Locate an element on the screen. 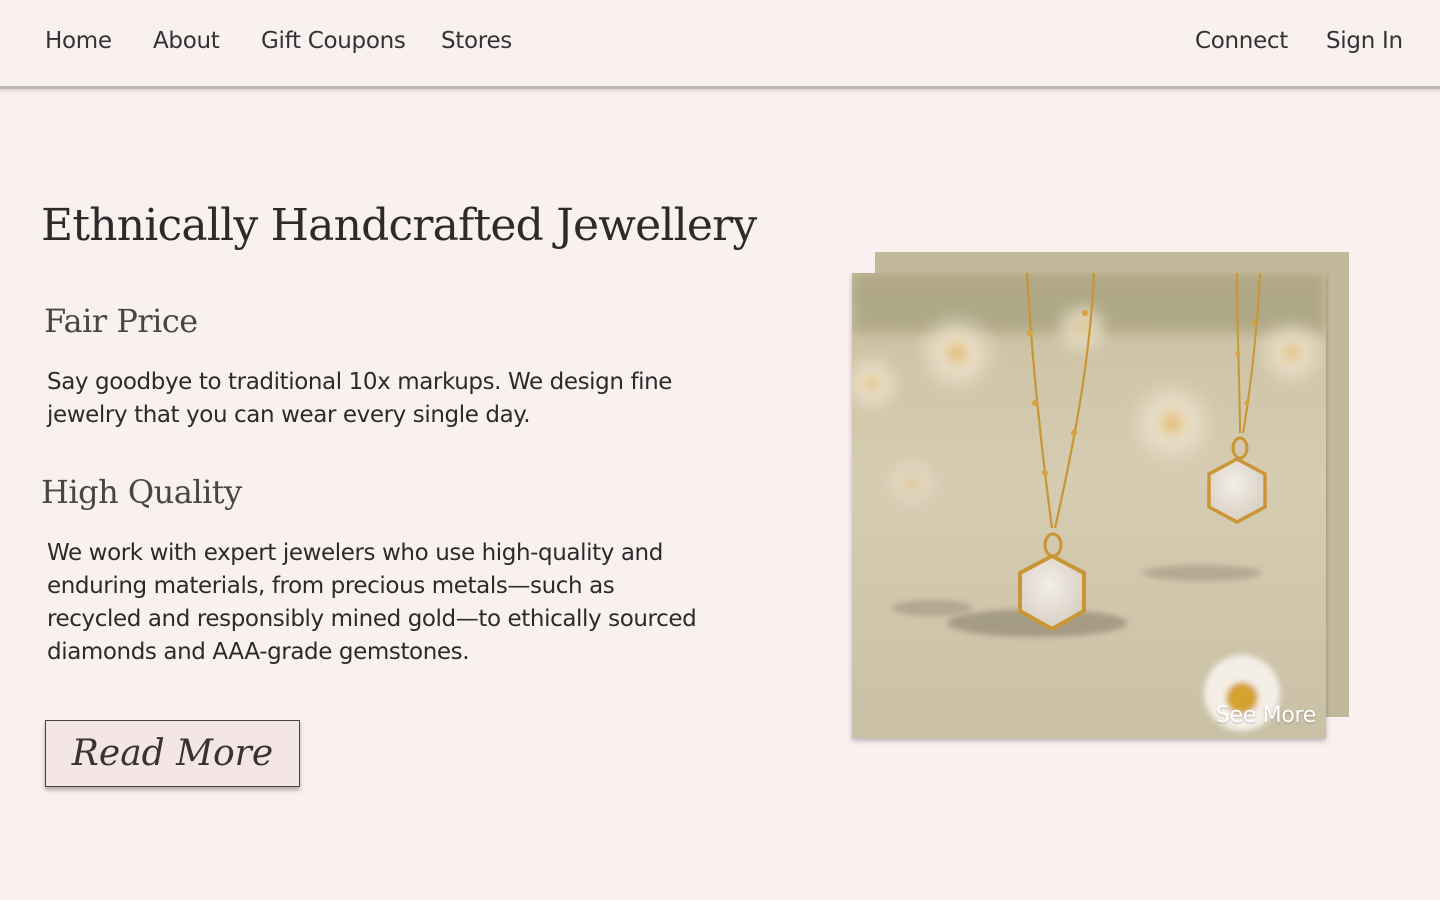 The height and width of the screenshot is (900, 1440). nav-home-link: Home is located at coordinates (78, 41).